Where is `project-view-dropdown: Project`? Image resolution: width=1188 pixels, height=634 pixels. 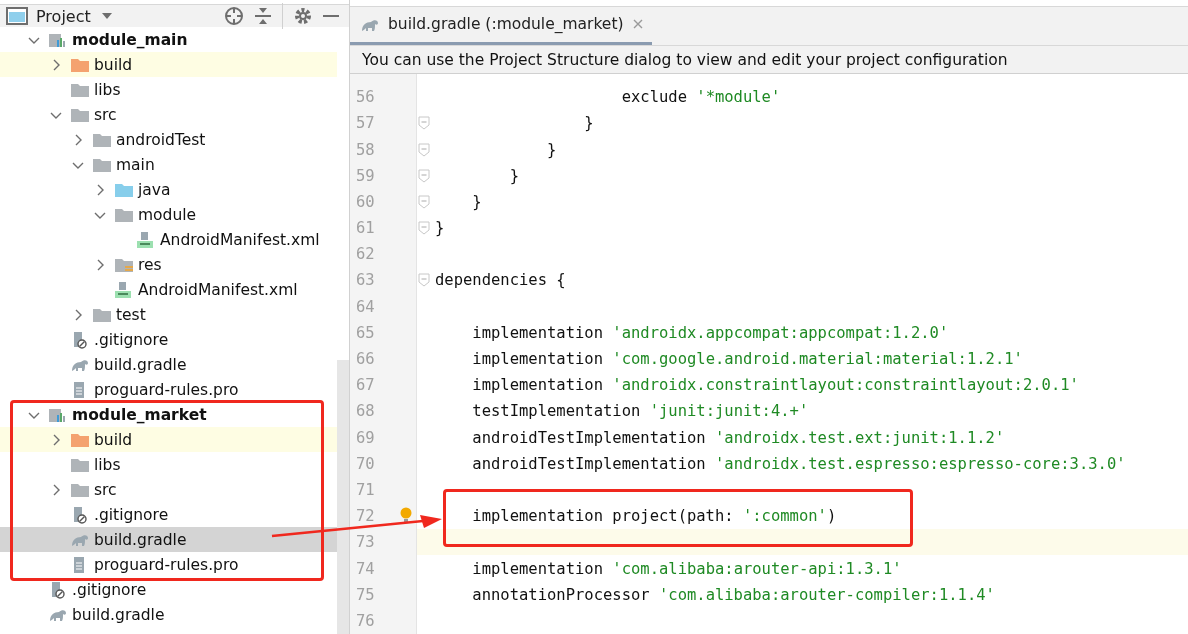 project-view-dropdown: Project is located at coordinates (63, 16).